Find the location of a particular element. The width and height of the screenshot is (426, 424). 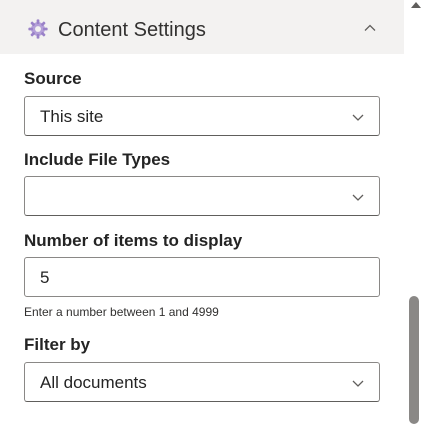

chevron-up-icon is located at coordinates (370, 27).